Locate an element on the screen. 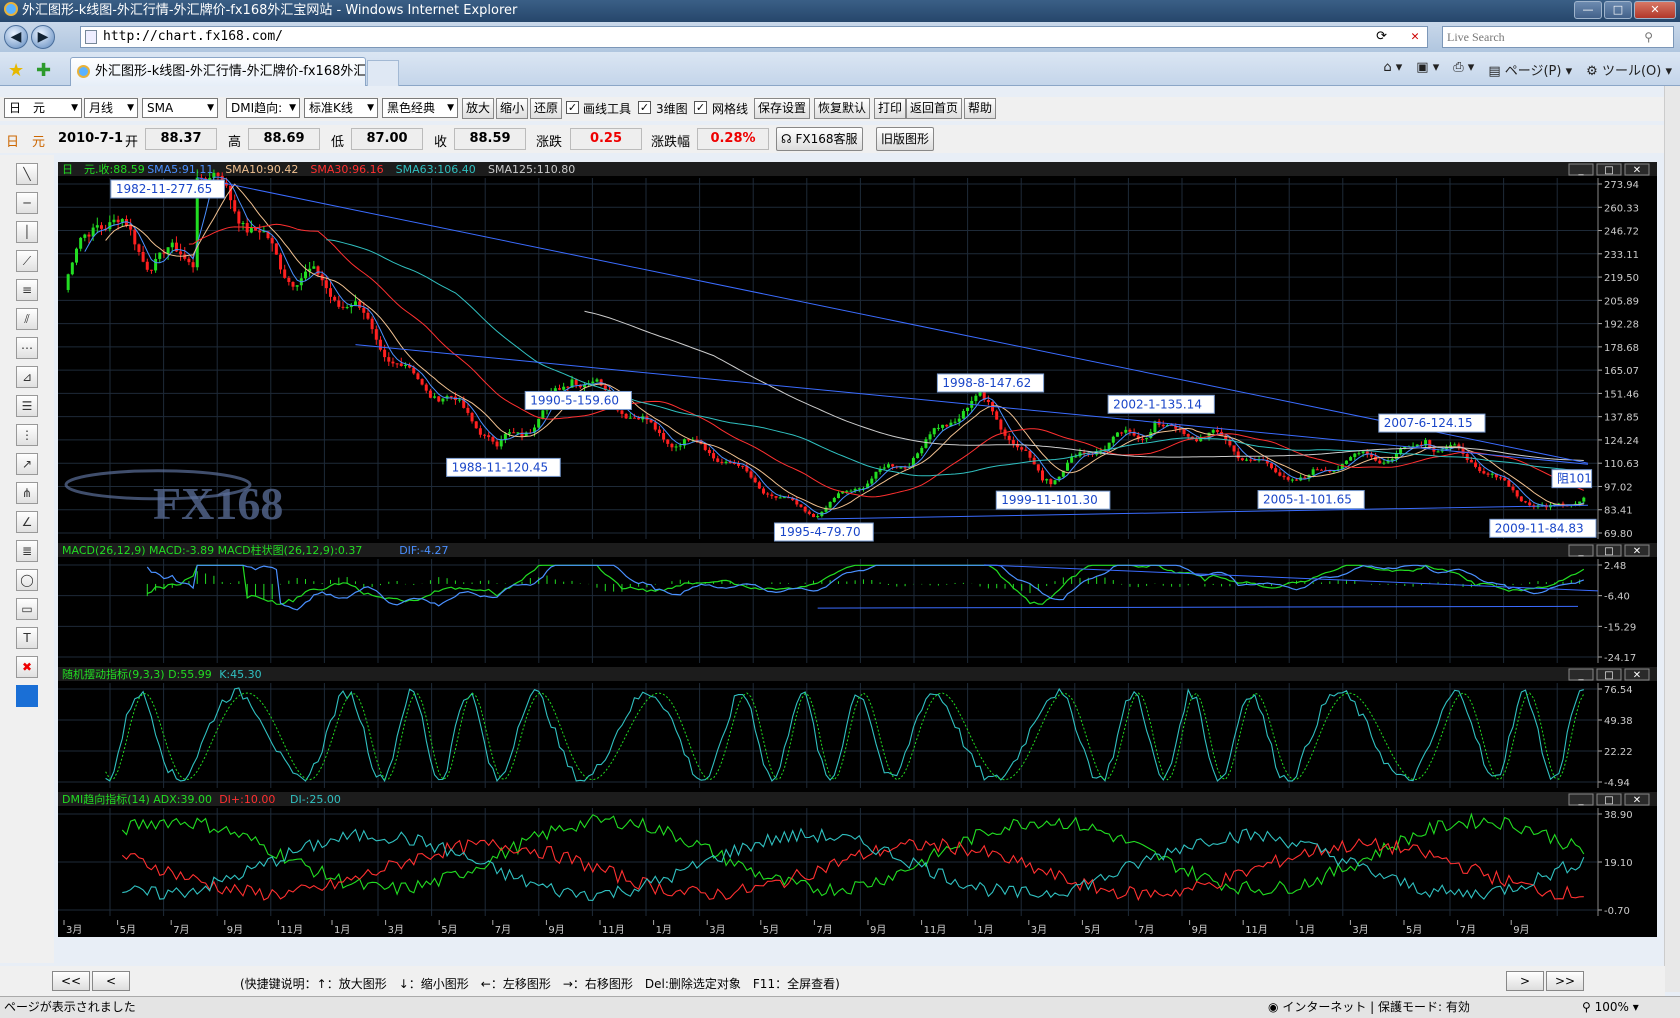 Image resolution: width=1680 pixels, height=1018 pixels. command-bar: ⌂ ▾ ▣ ▾ ⎙ ▾ ▤ ページ(P) ▾ ⚙ ツール(O) ▾ is located at coordinates (1527, 69).